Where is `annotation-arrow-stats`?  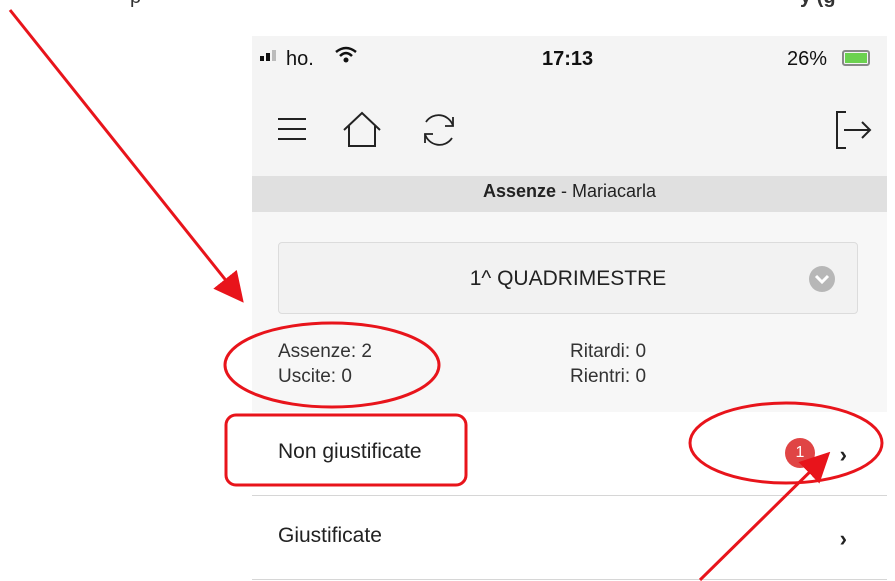 annotation-arrow-stats is located at coordinates (126, 156).